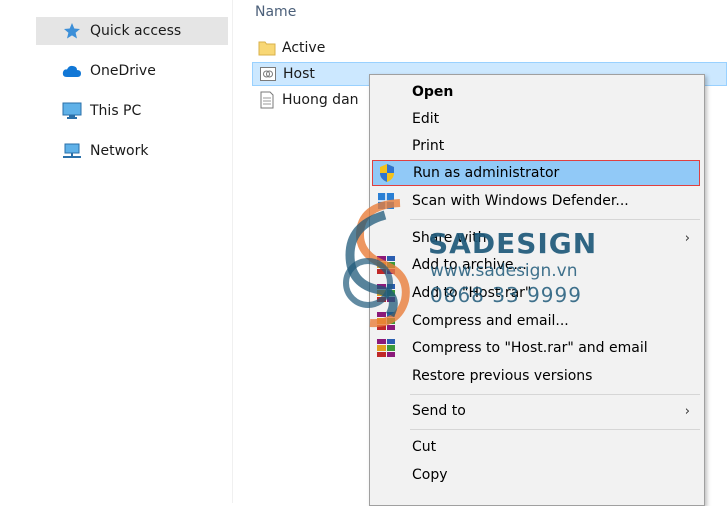 The width and height of the screenshot is (727, 506). Describe the element at coordinates (537, 119) in the screenshot. I see `menu-item-edit: Edit` at that location.